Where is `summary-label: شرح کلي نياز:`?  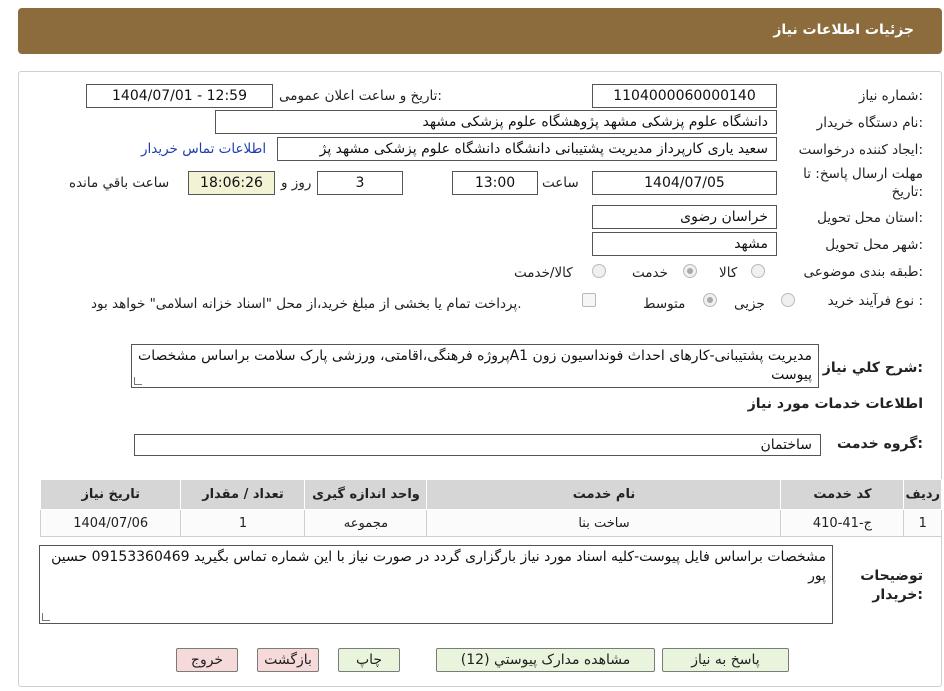
summary-label: شرح کلي نياز: is located at coordinates (872, 368).